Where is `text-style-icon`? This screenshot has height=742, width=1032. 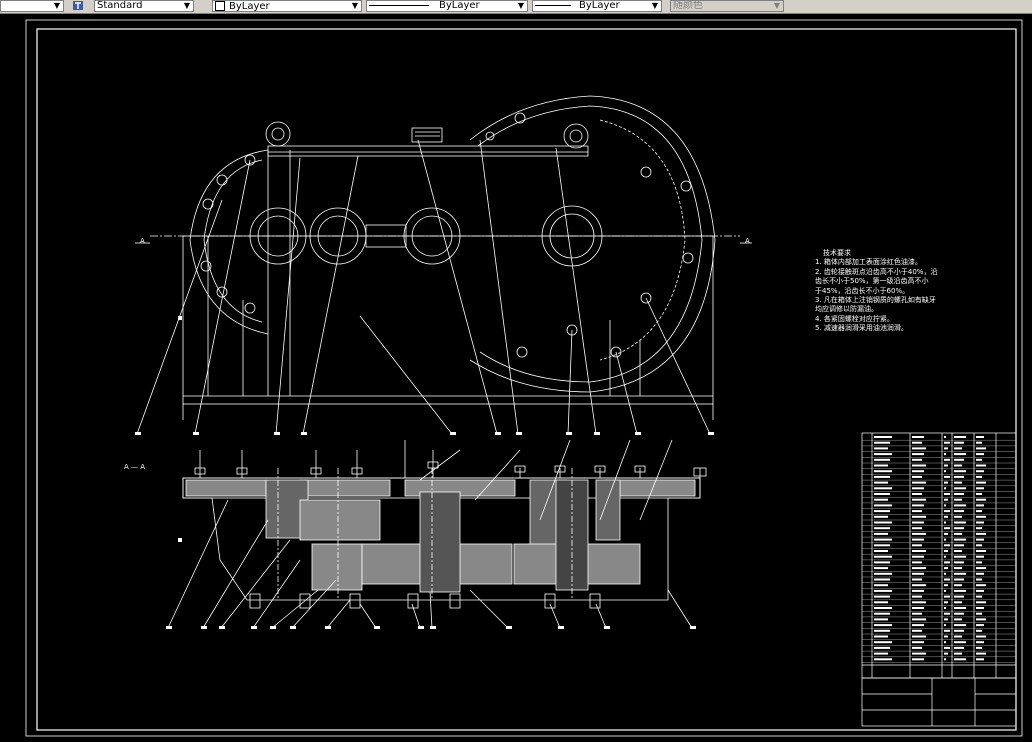
text-style-icon is located at coordinates (78, 5).